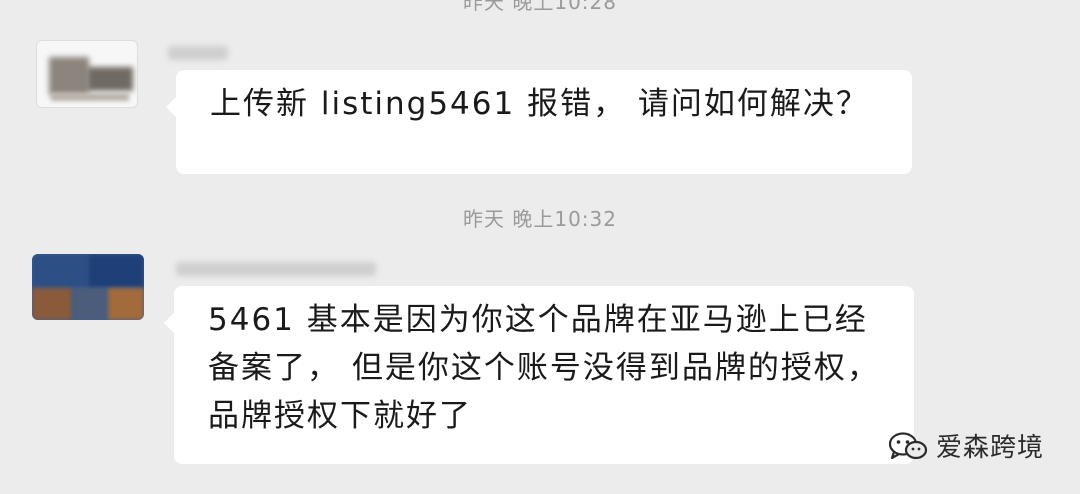 This screenshot has width=1080, height=494. I want to click on timestamp-mid: 昨天 晚上10:32, so click(540, 219).